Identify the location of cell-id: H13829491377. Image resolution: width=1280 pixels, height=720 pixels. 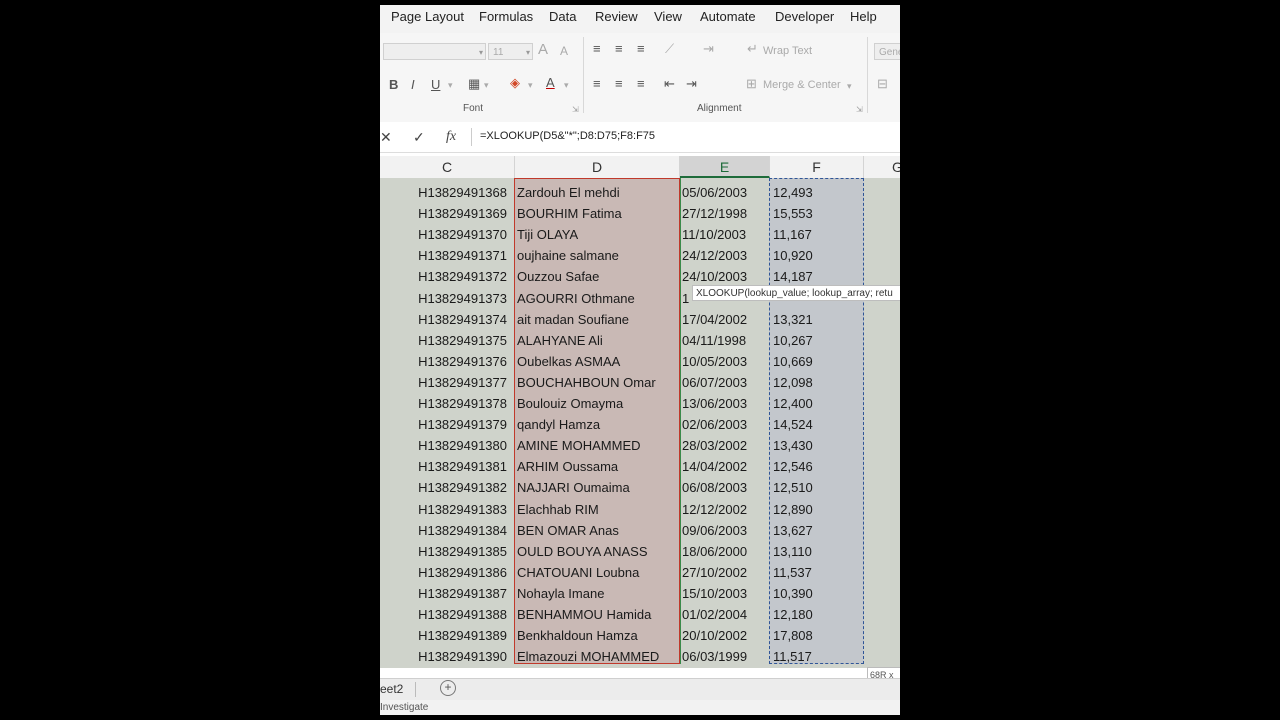
(443, 382).